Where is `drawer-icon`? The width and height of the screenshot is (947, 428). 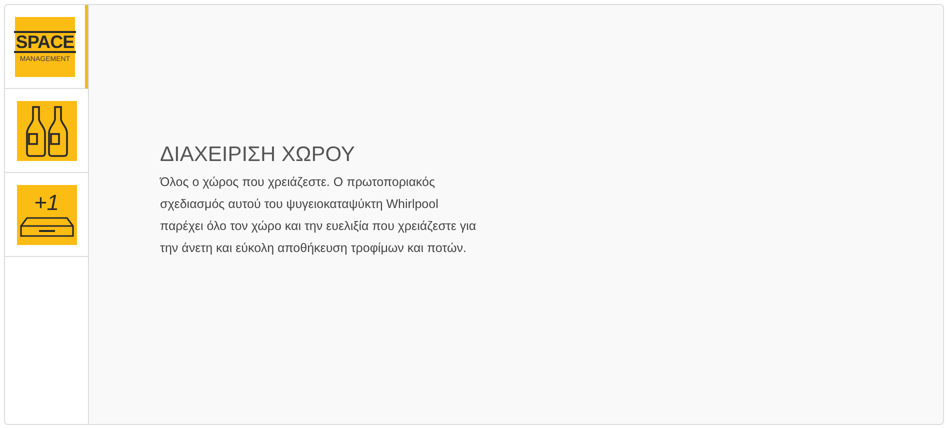 drawer-icon is located at coordinates (46, 227).